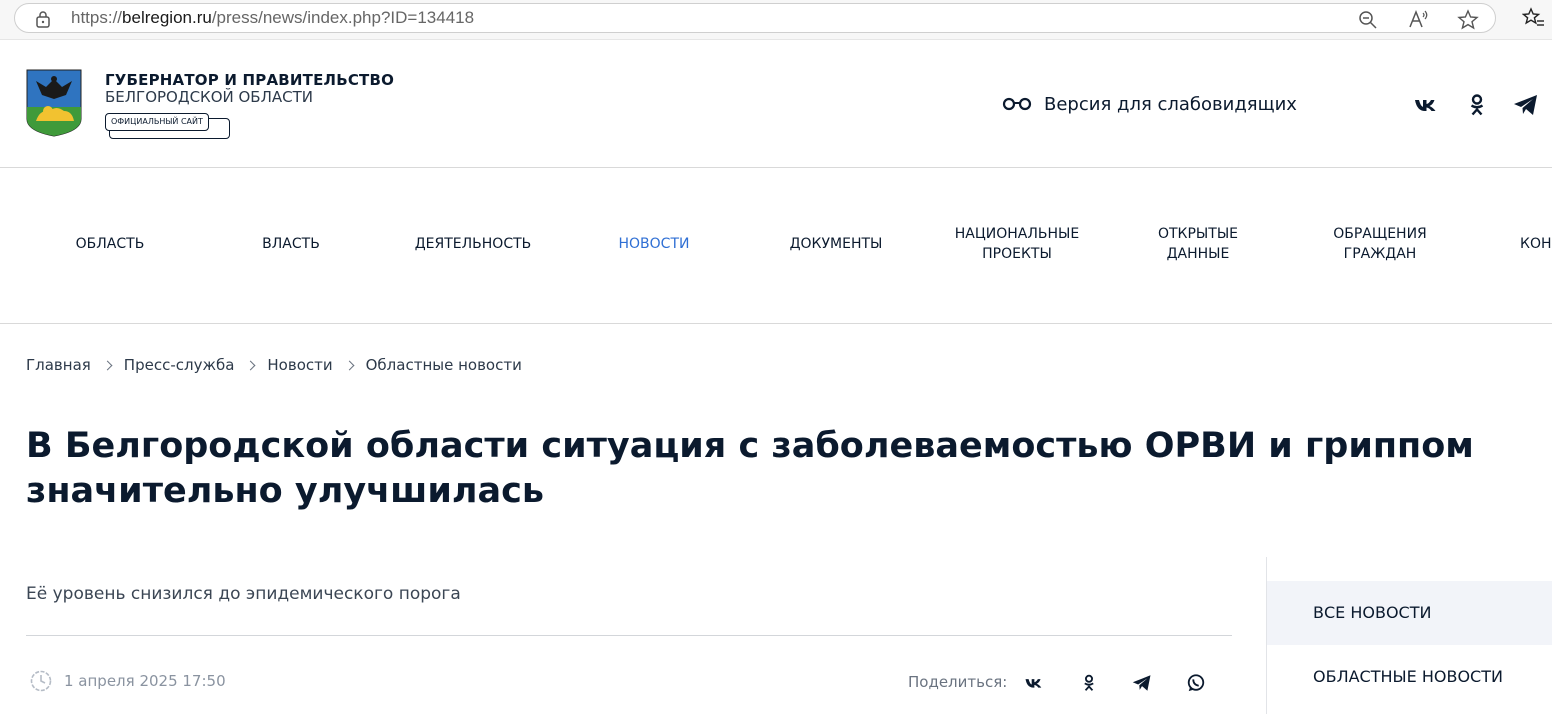 The width and height of the screenshot is (1552, 714). Describe the element at coordinates (179, 365) in the screenshot. I see `breadcrumb-press: Пресс-служба` at that location.